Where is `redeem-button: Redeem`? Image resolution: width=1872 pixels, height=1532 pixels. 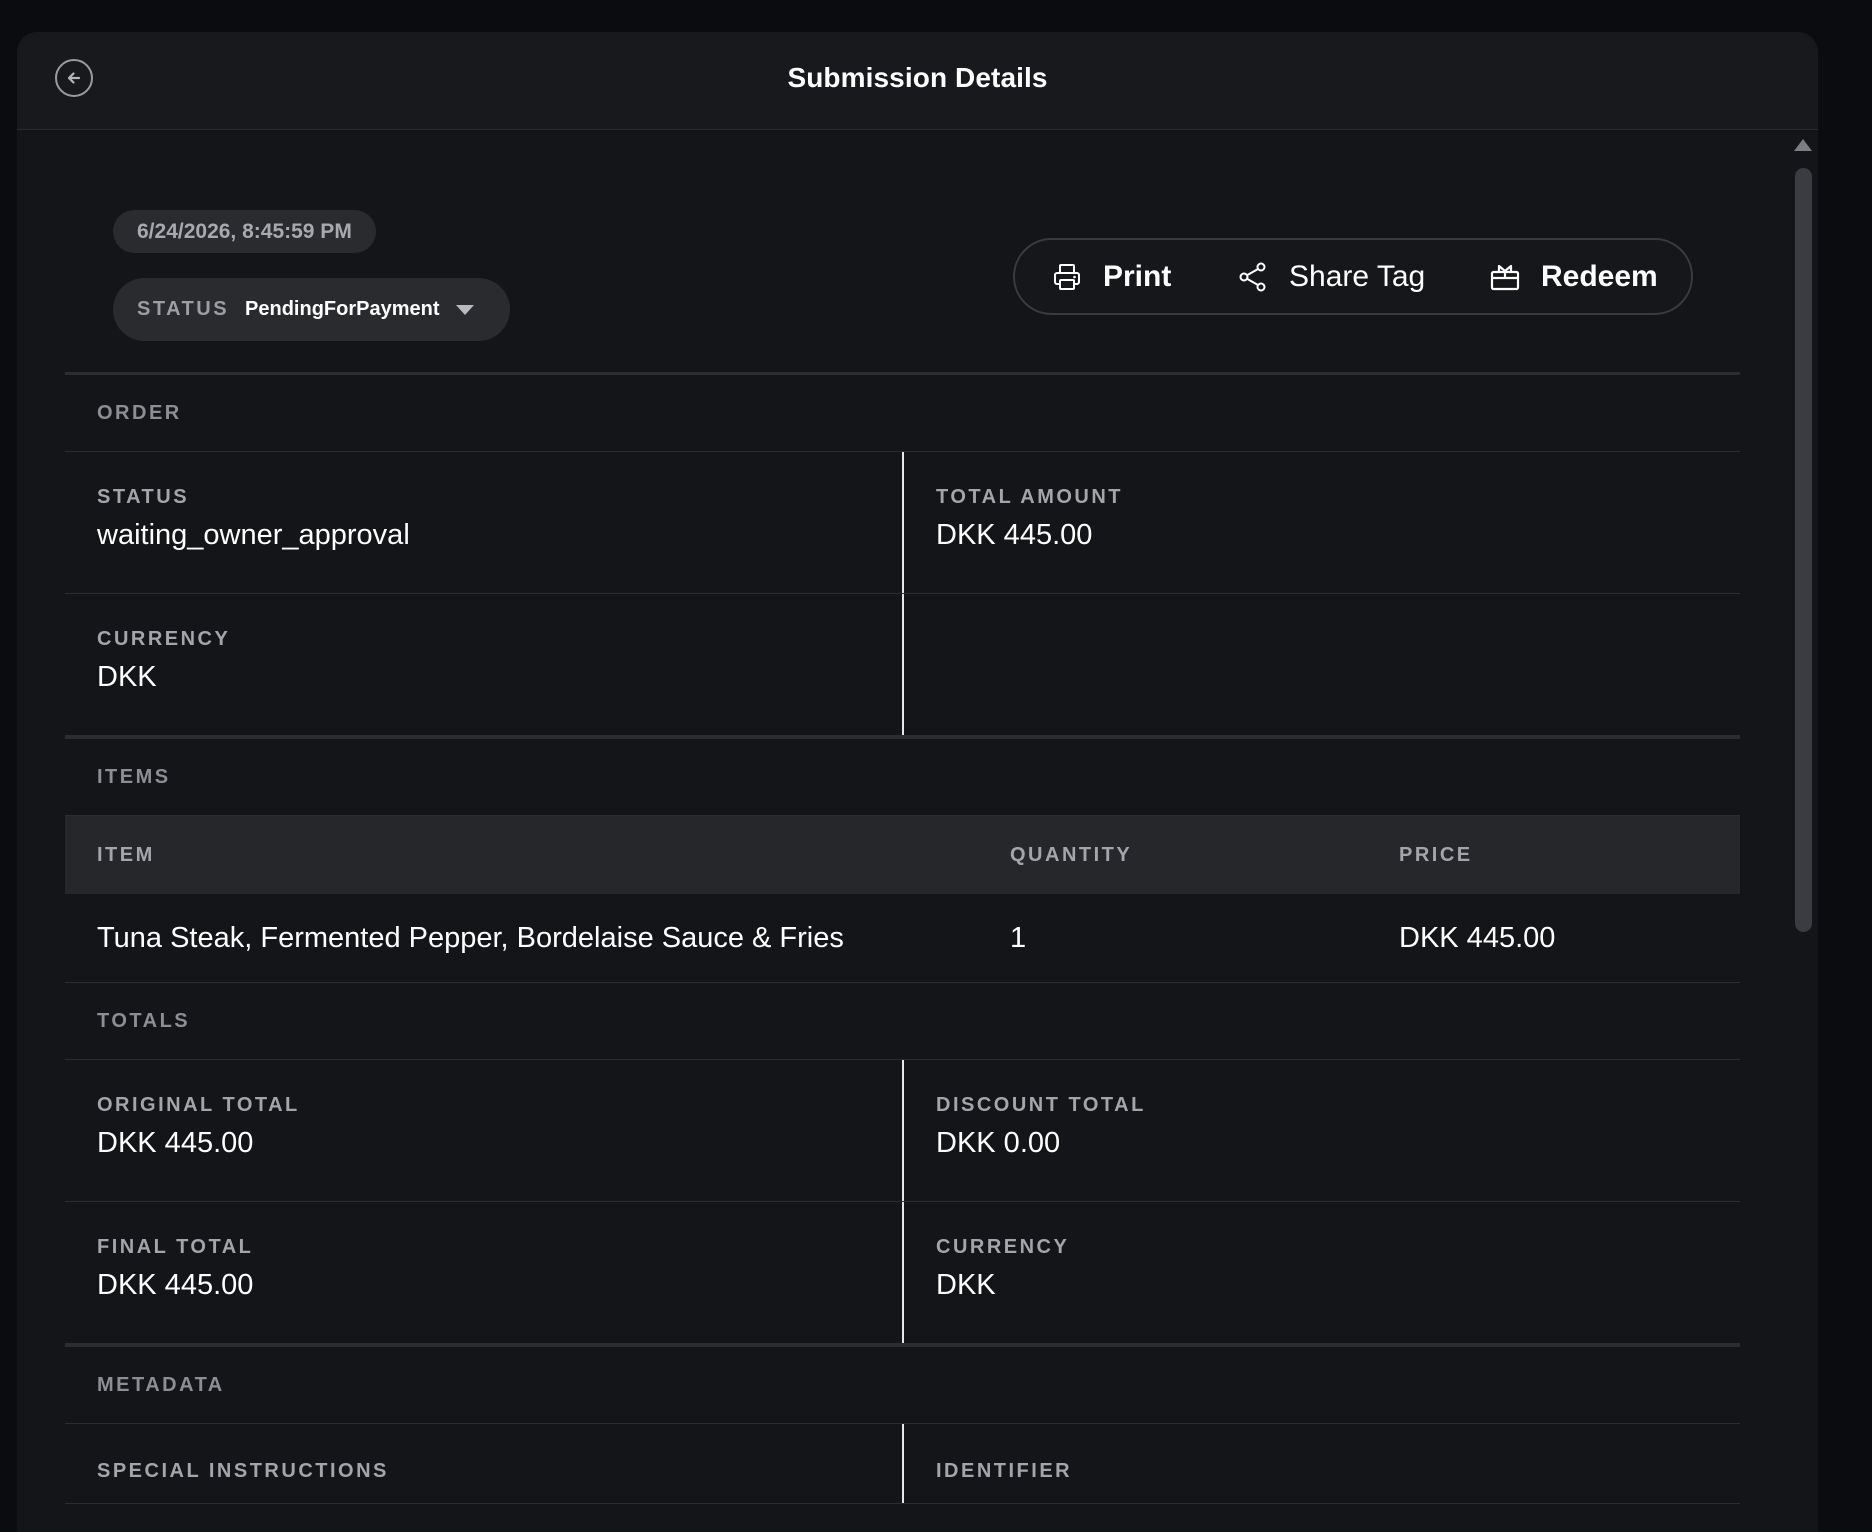
redeem-button: Redeem is located at coordinates (1573, 276).